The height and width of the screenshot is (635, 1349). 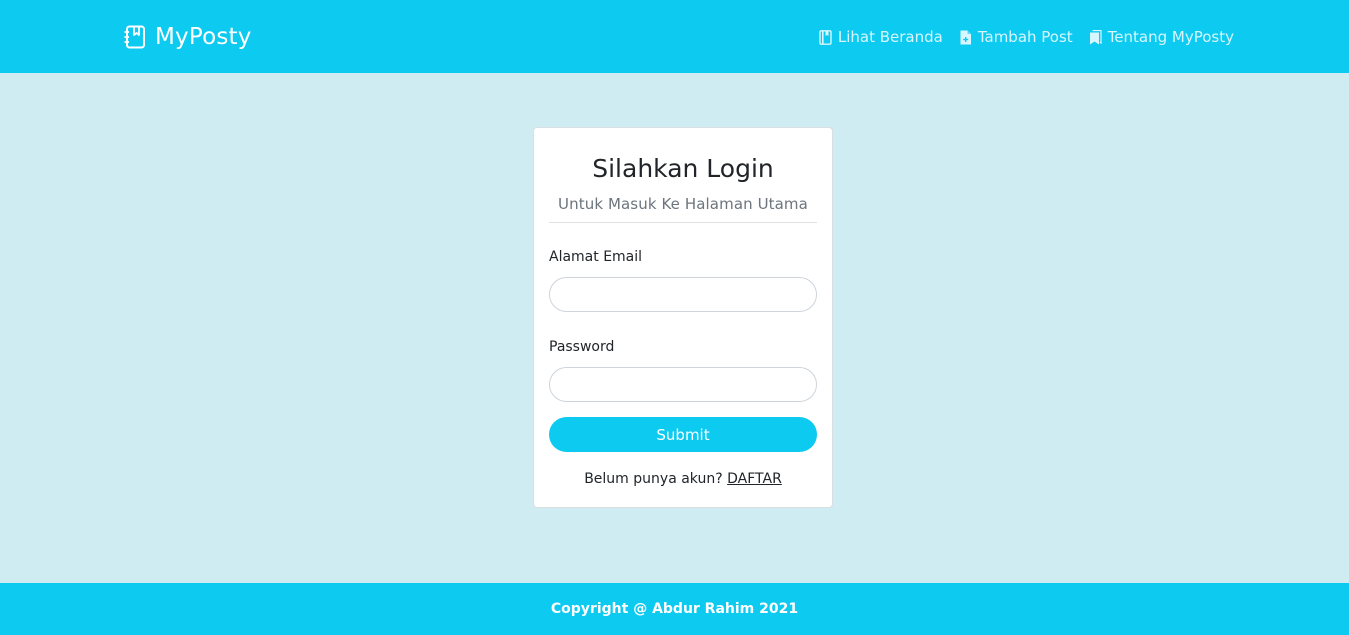 What do you see at coordinates (890, 37) in the screenshot?
I see `nav-link-label: Lihat Beranda` at bounding box center [890, 37].